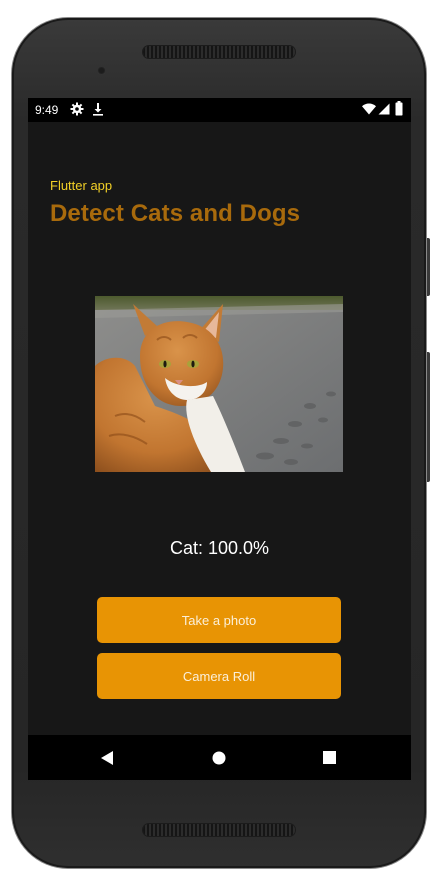  I want to click on wifi-icon, so click(369, 110).